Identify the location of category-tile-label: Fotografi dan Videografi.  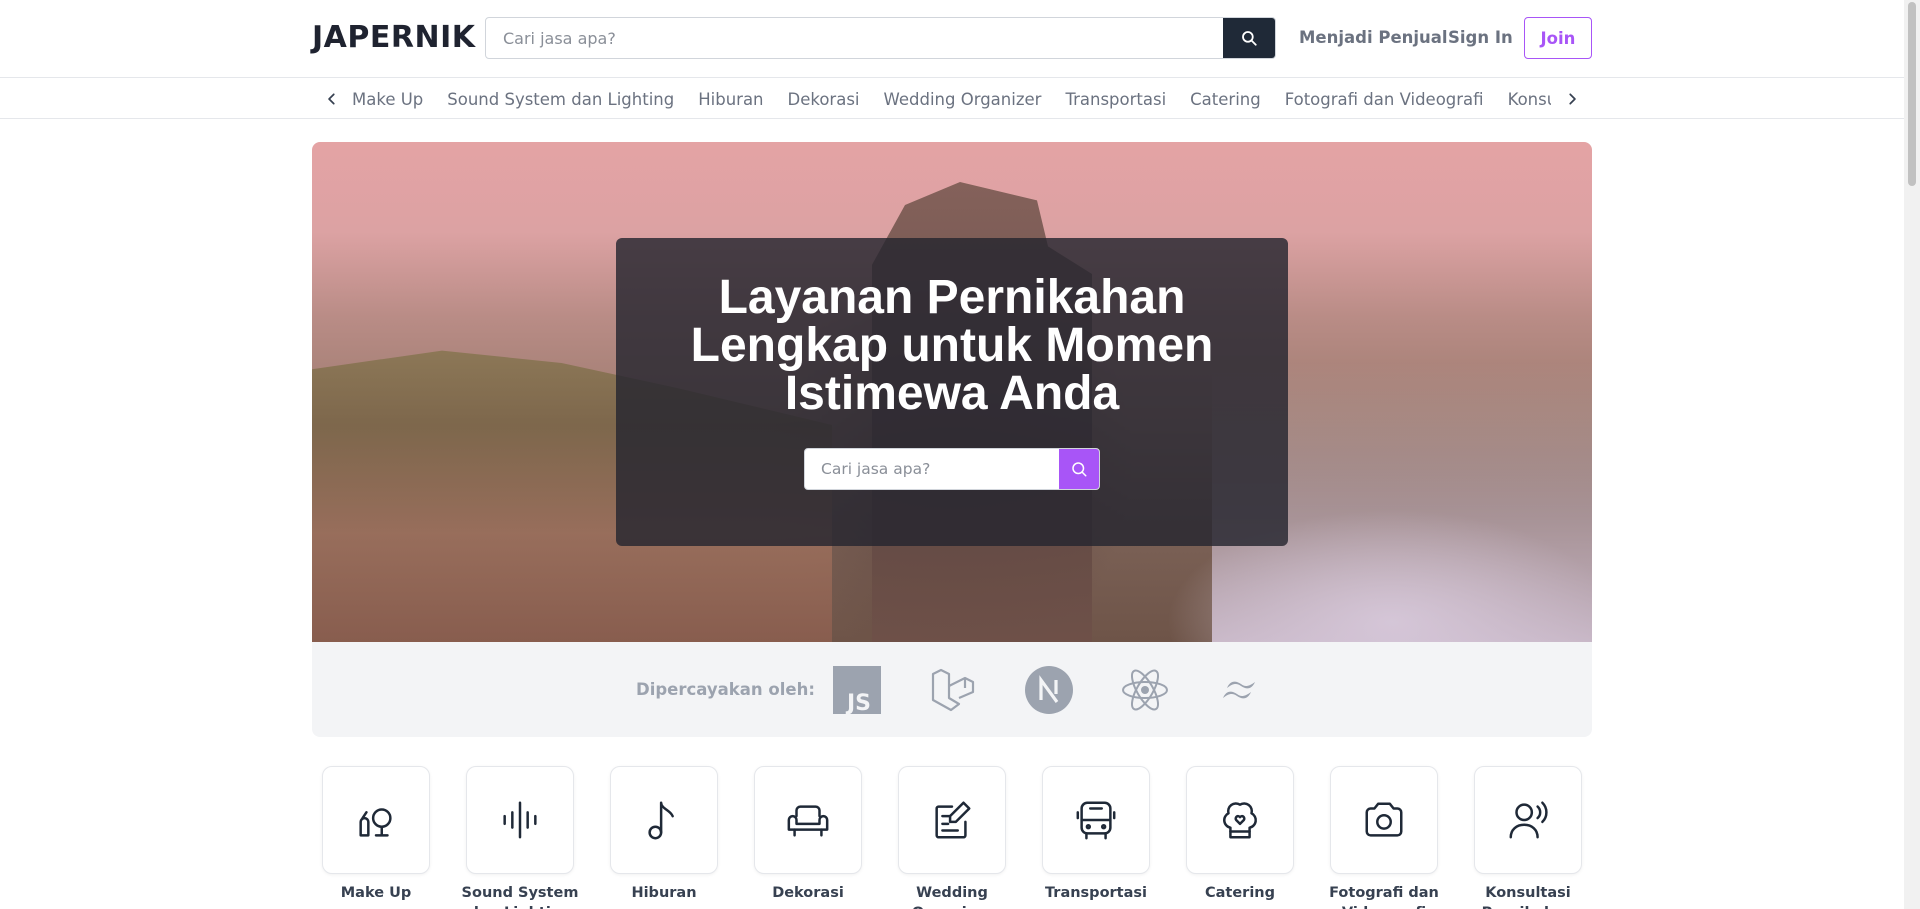
(1384, 897).